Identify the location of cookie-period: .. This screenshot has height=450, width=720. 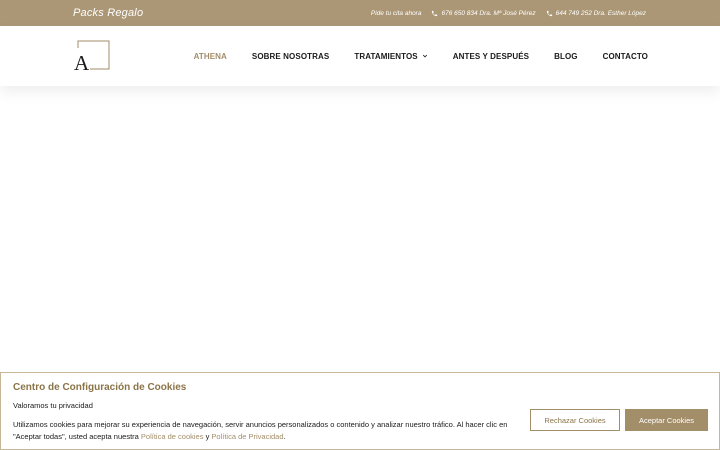
(284, 436).